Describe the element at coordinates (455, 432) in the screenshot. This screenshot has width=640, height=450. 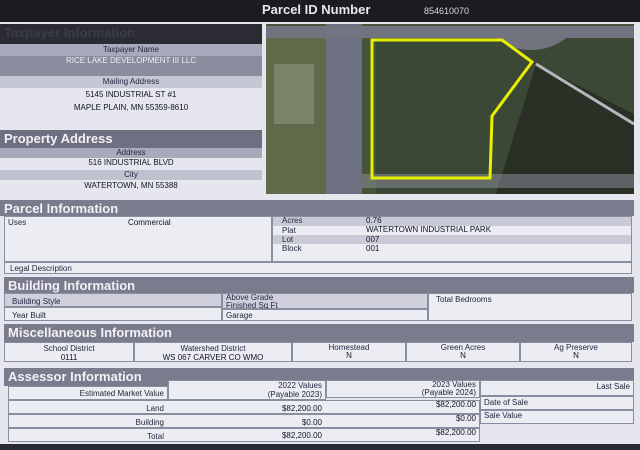
I see `total-2023-value: $82,200.00` at that location.